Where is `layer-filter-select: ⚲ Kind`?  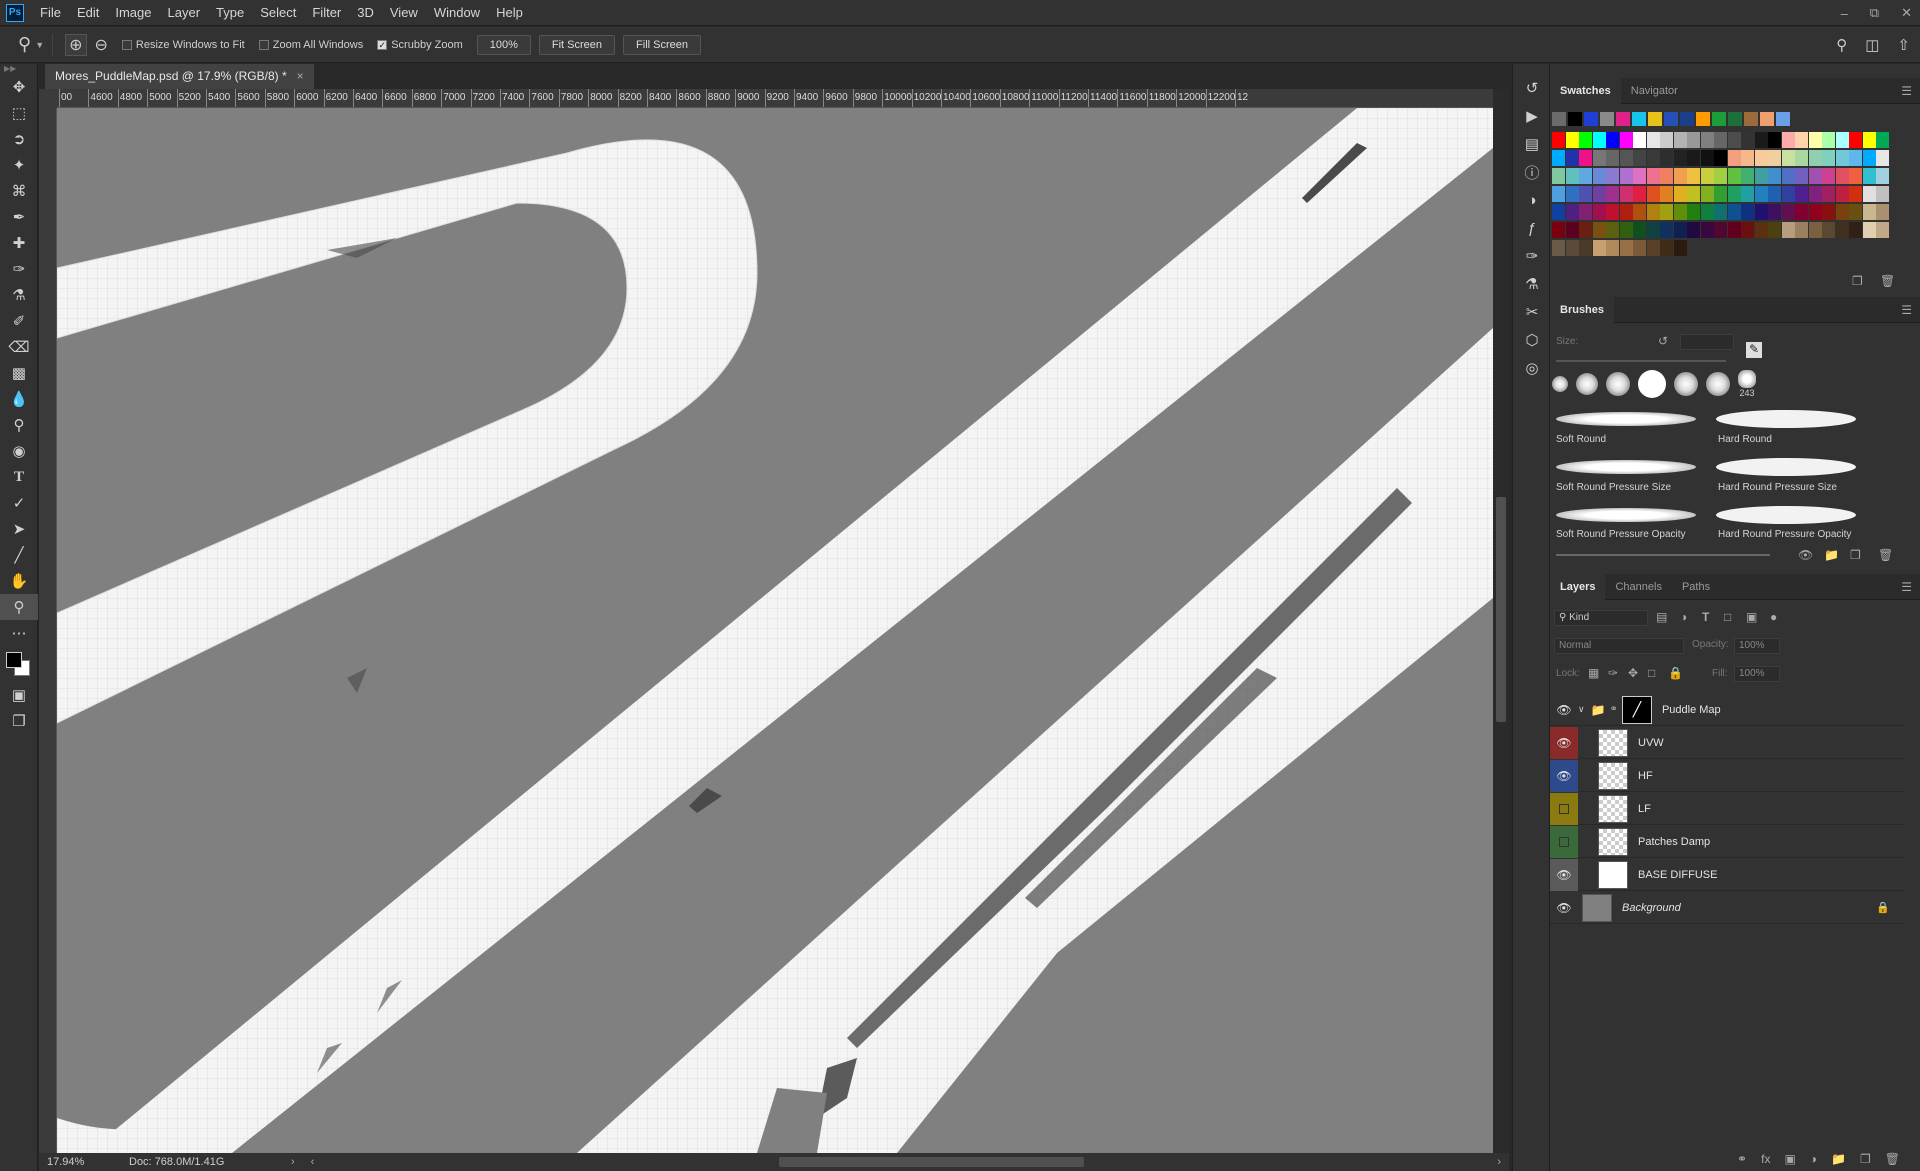
layer-filter-select: ⚲ Kind is located at coordinates (1601, 618).